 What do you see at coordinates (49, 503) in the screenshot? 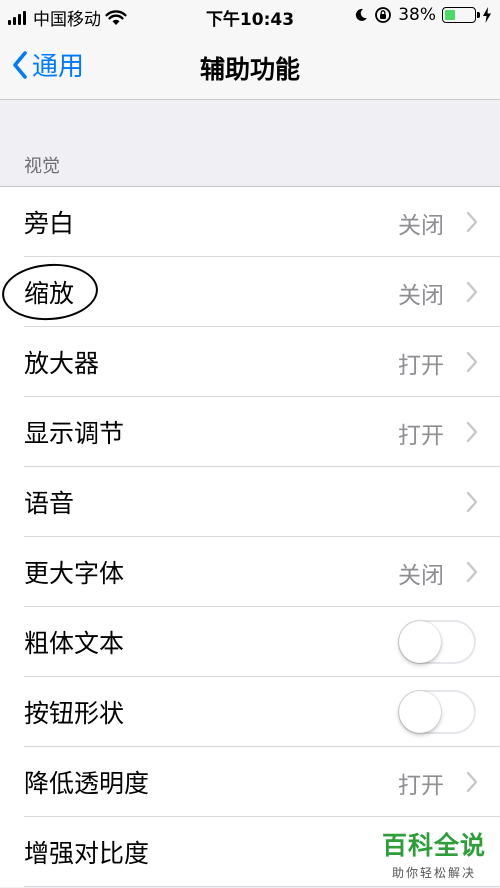
I see `settings-row-label: 语音` at bounding box center [49, 503].